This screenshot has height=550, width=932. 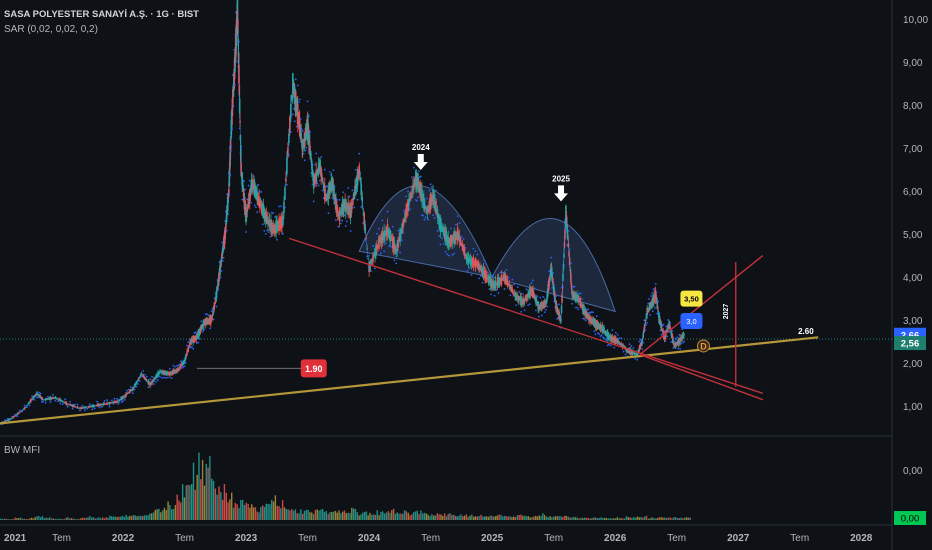 I want to click on last-price-text: 2,56, so click(x=910, y=344).